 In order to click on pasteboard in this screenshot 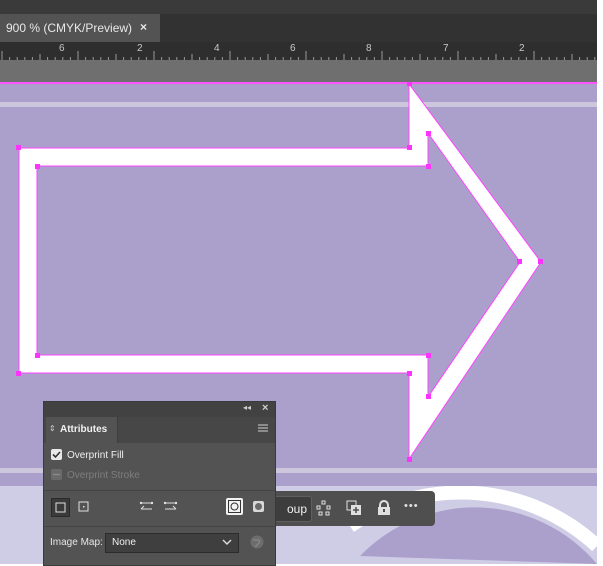, I will do `click(298, 71)`.